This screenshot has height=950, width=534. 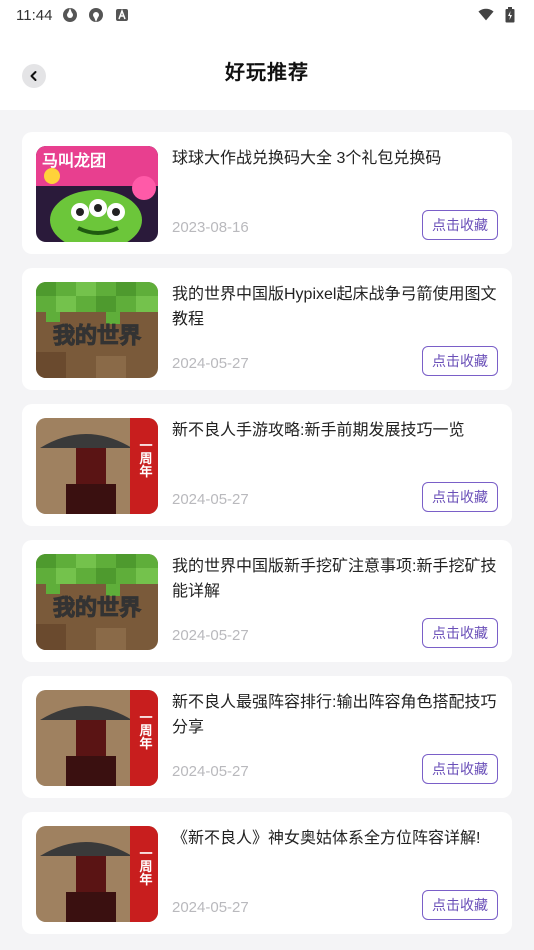 What do you see at coordinates (335, 465) in the screenshot?
I see `article-body: 新不良人手游攻略:新手前期发展技巧一览 2024-05-27 点击收藏` at bounding box center [335, 465].